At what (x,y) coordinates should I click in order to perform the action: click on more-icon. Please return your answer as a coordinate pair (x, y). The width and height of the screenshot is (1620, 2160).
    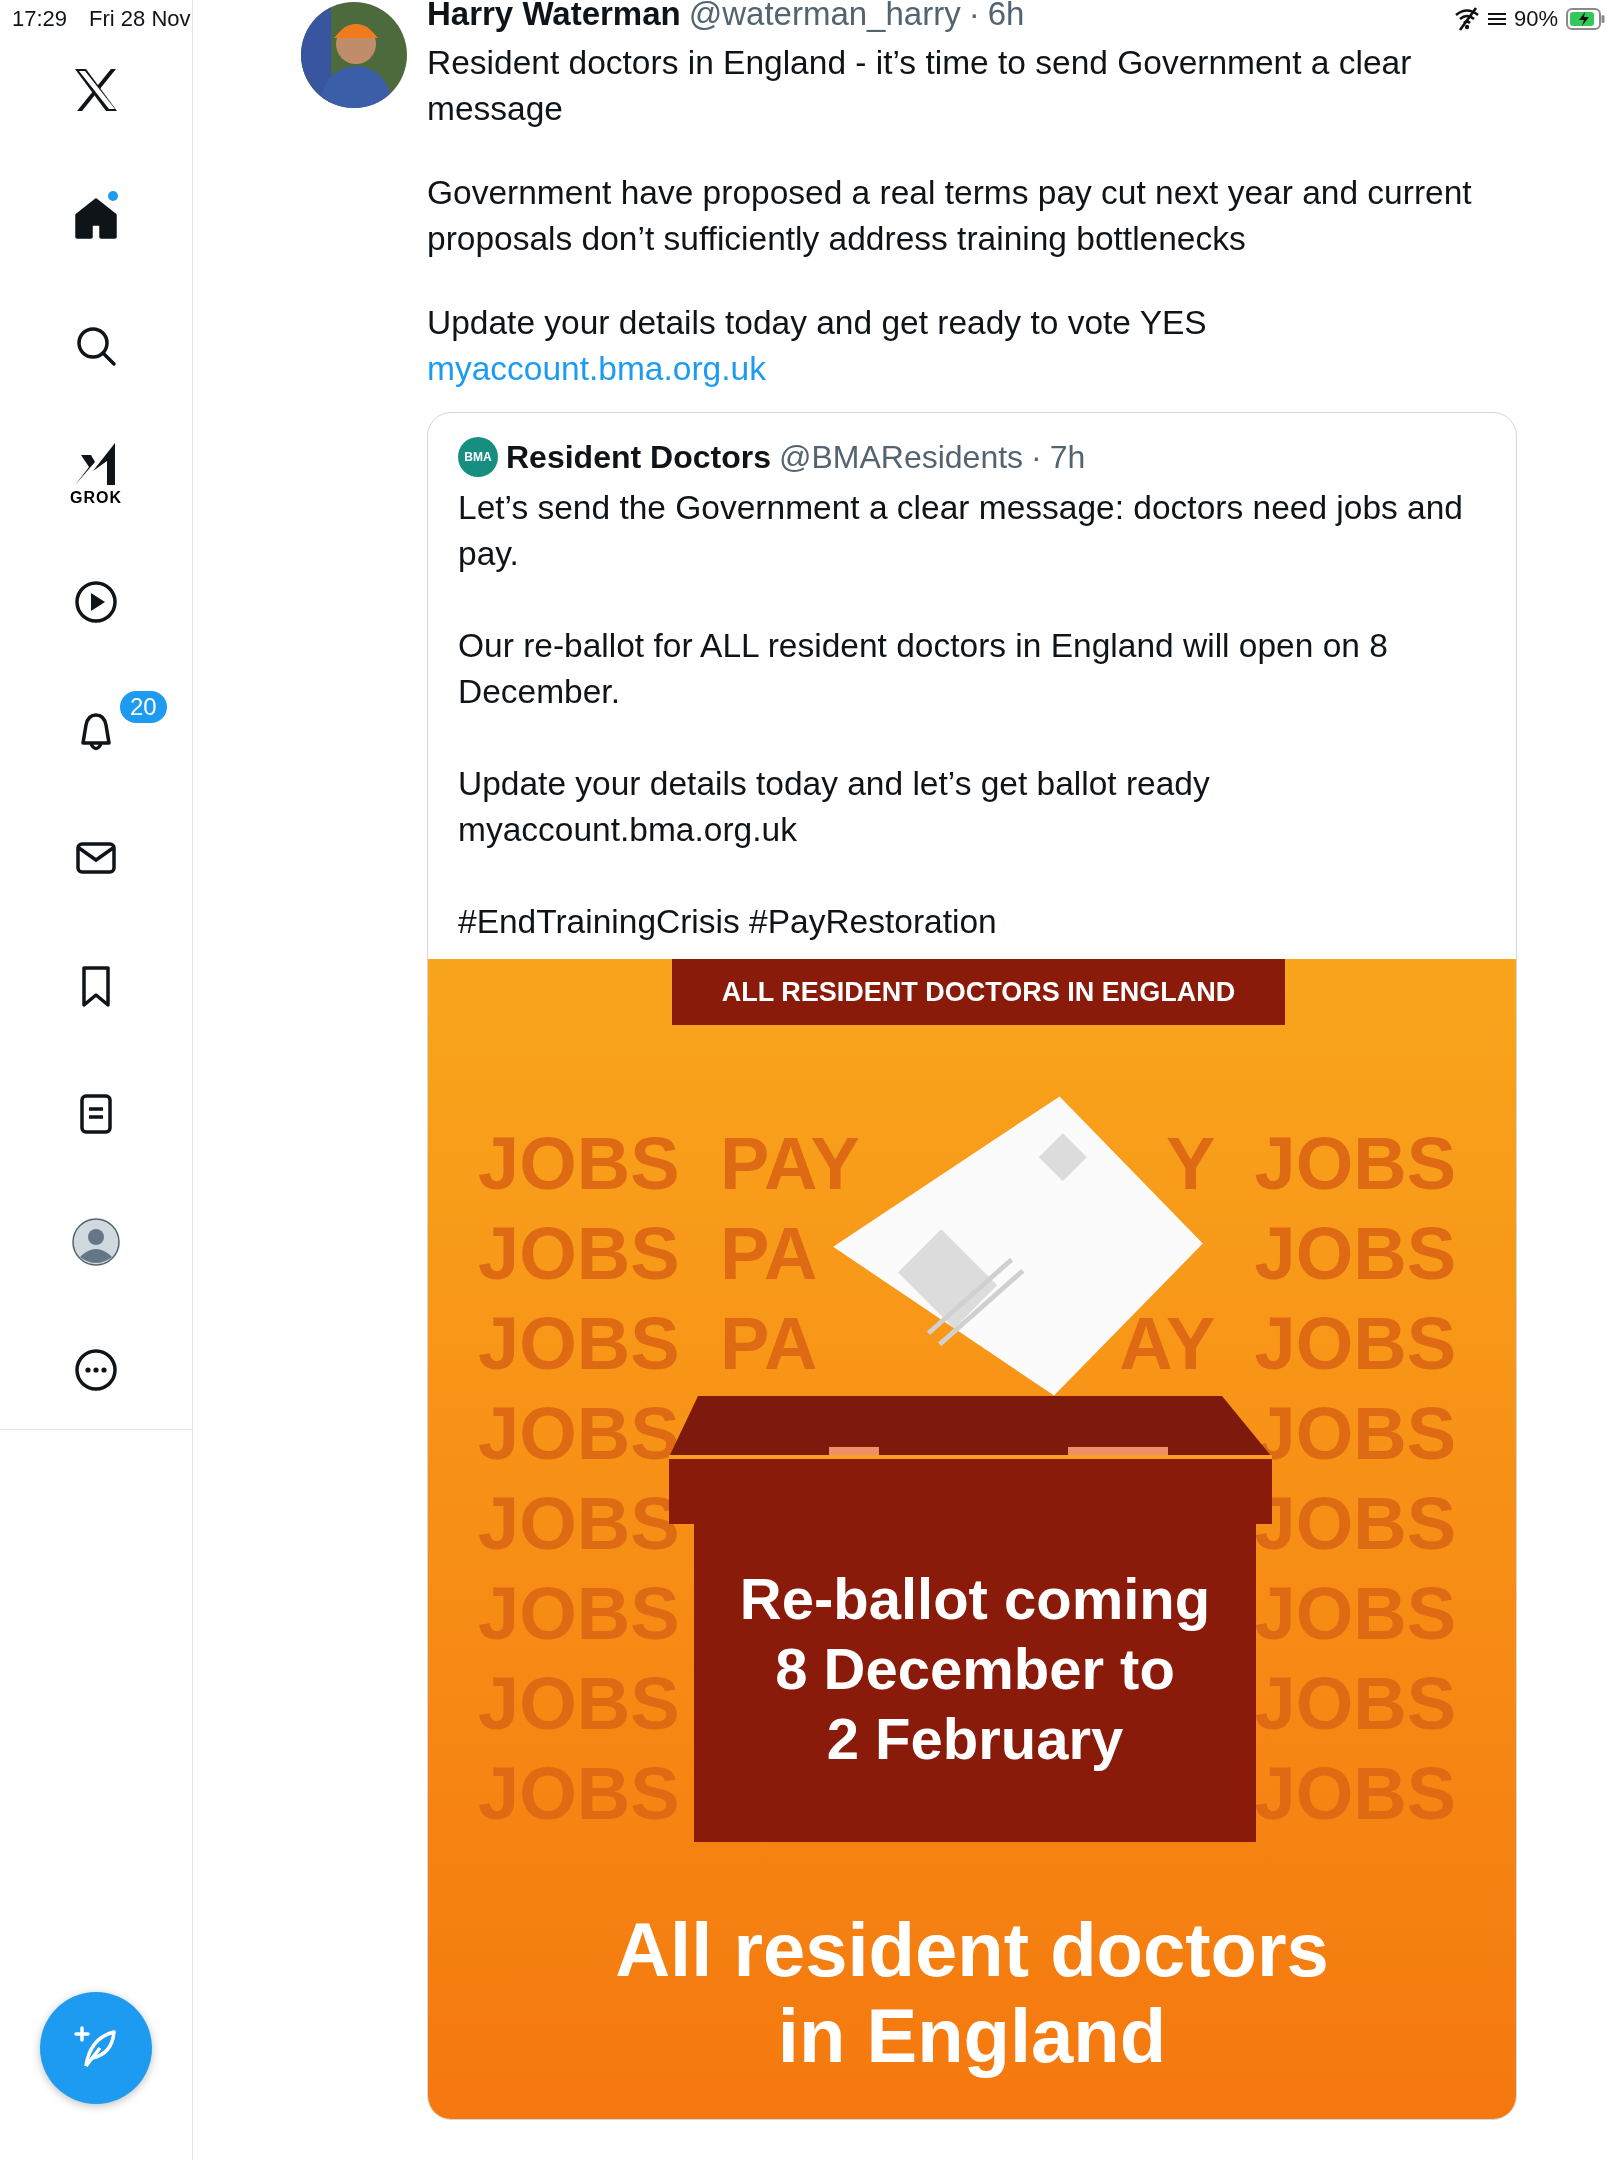
    Looking at the image, I should click on (96, 1370).